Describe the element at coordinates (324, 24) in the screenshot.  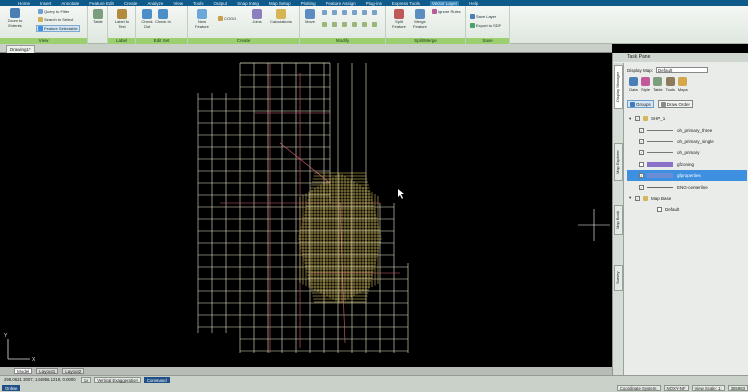
I see `vertex-icon` at that location.